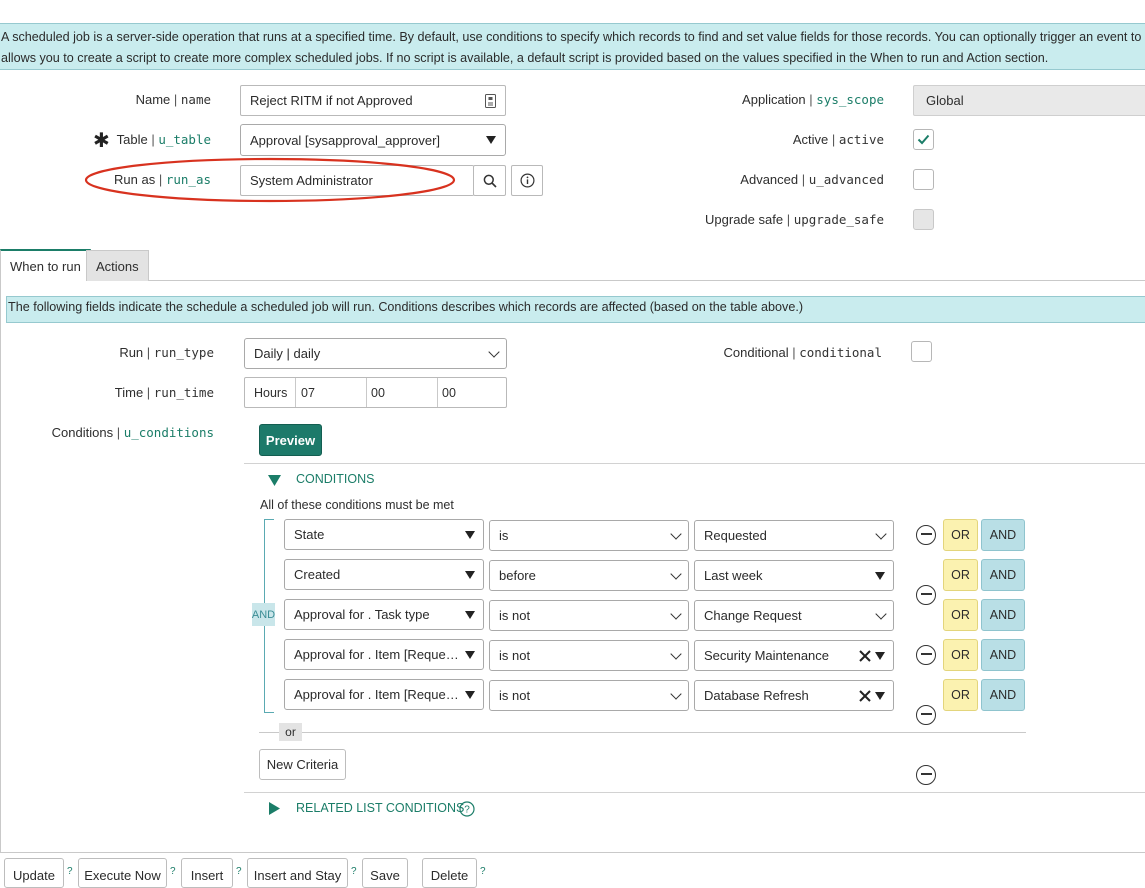  I want to click on help-icon: ?, so click(467, 810).